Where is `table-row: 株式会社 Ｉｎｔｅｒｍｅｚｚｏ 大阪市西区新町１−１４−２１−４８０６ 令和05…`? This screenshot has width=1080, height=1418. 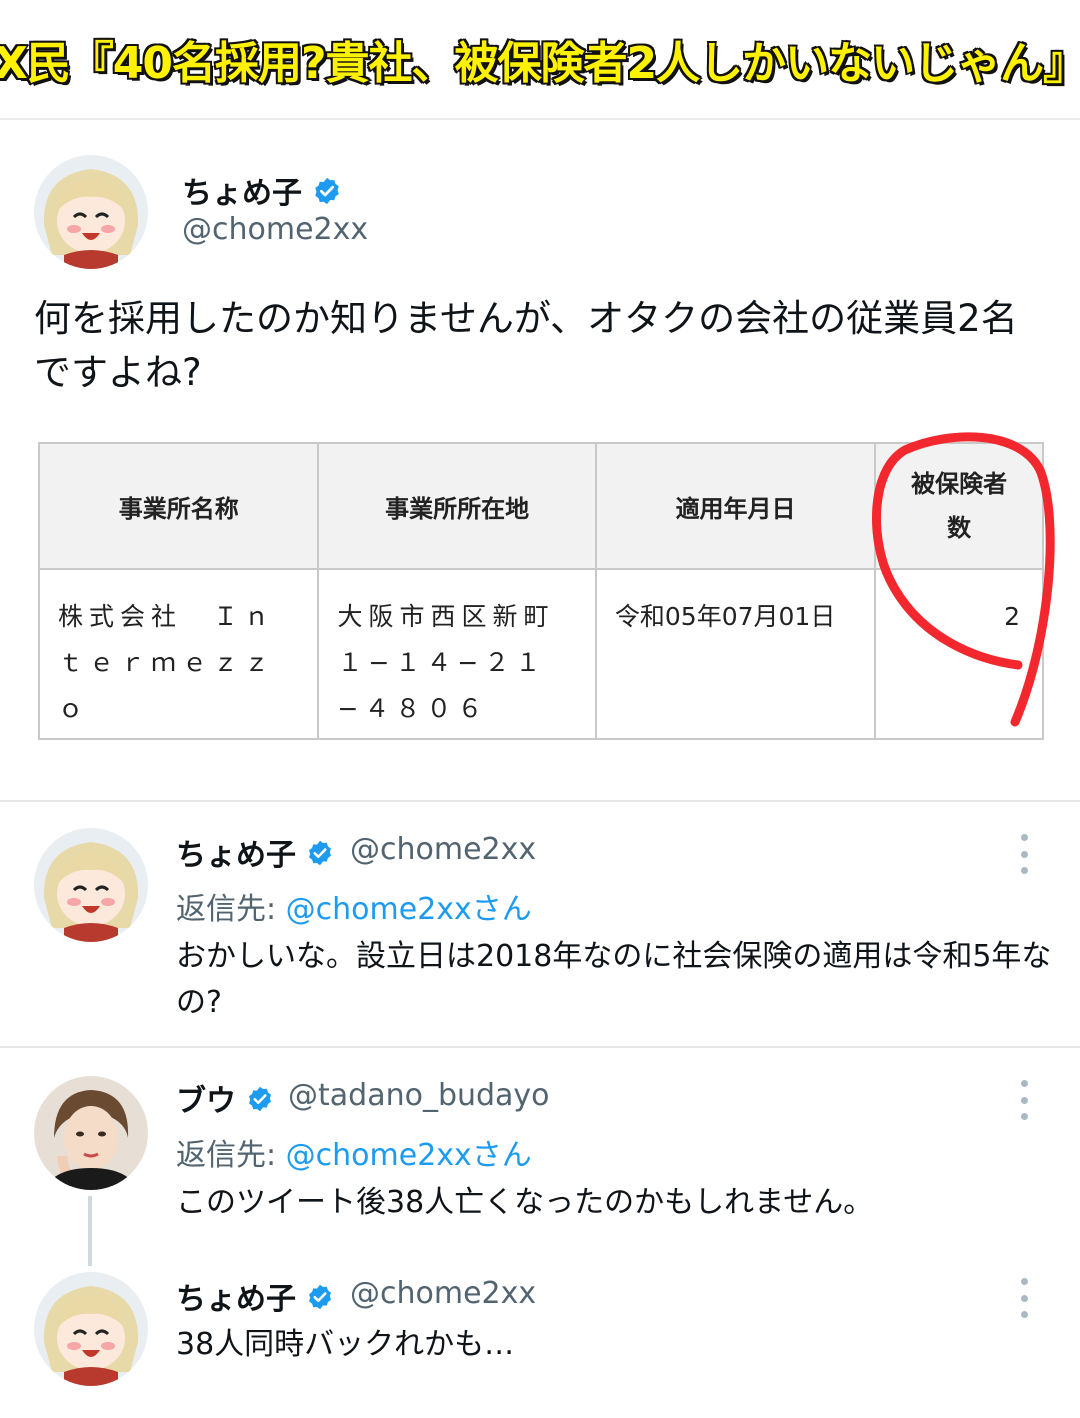
table-row: 株式会社 Ｉｎｔｅｒｍｅｚｚｏ 大阪市西区新町１−１４−２１−４８０６ 令和05… is located at coordinates (540, 654).